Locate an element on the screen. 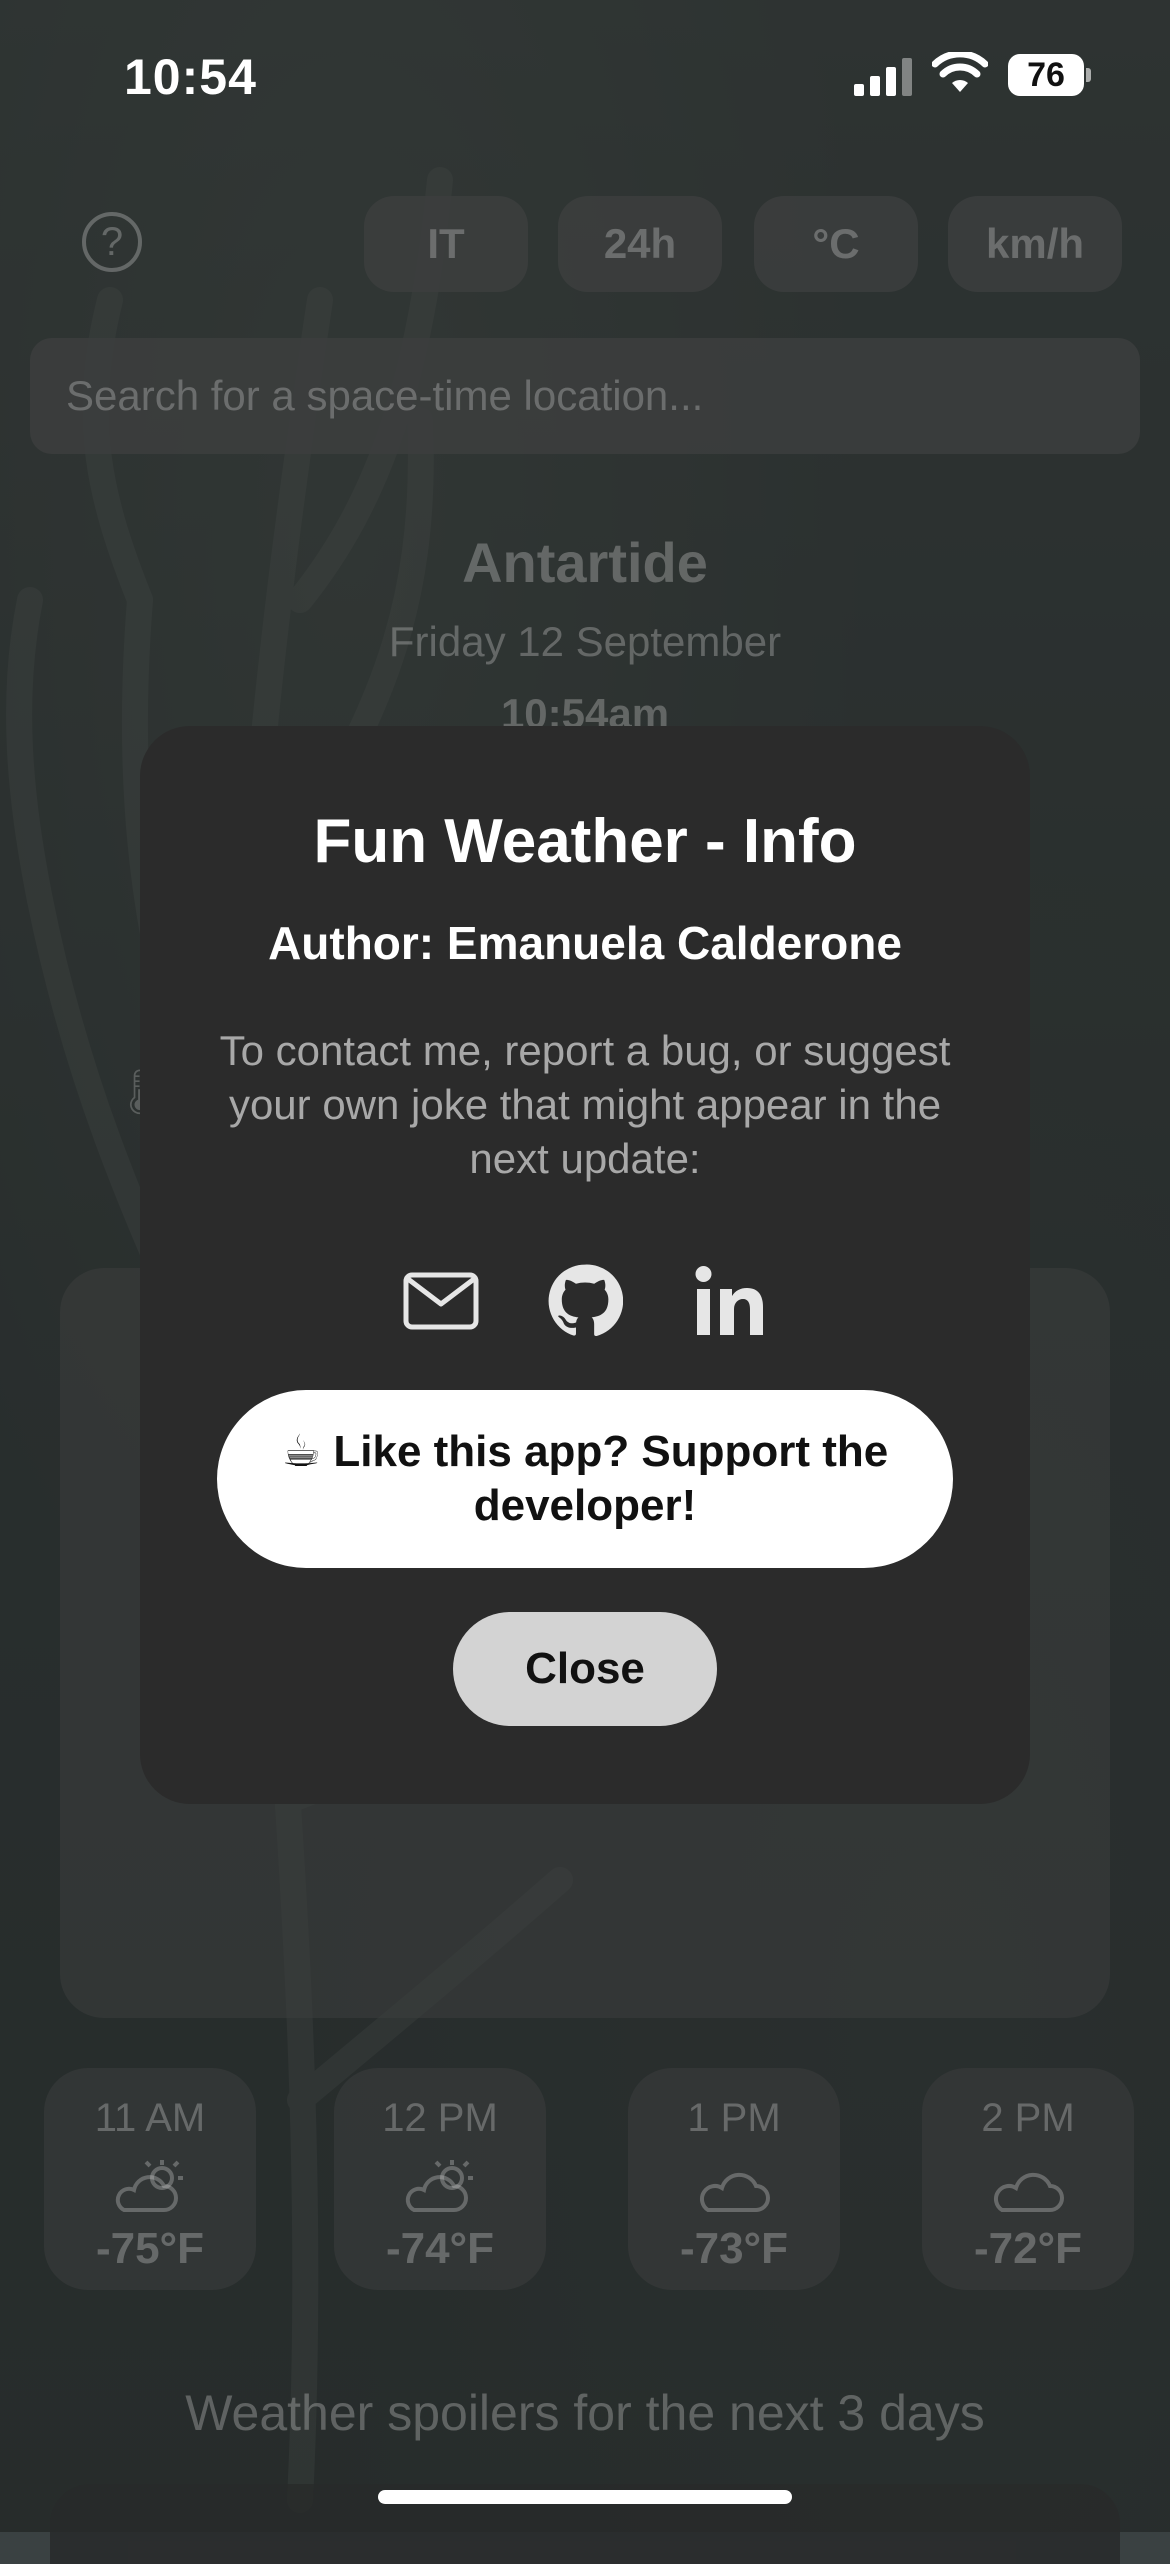 This screenshot has height=2564, width=1170. hour-label: 1 PM is located at coordinates (734, 2118).